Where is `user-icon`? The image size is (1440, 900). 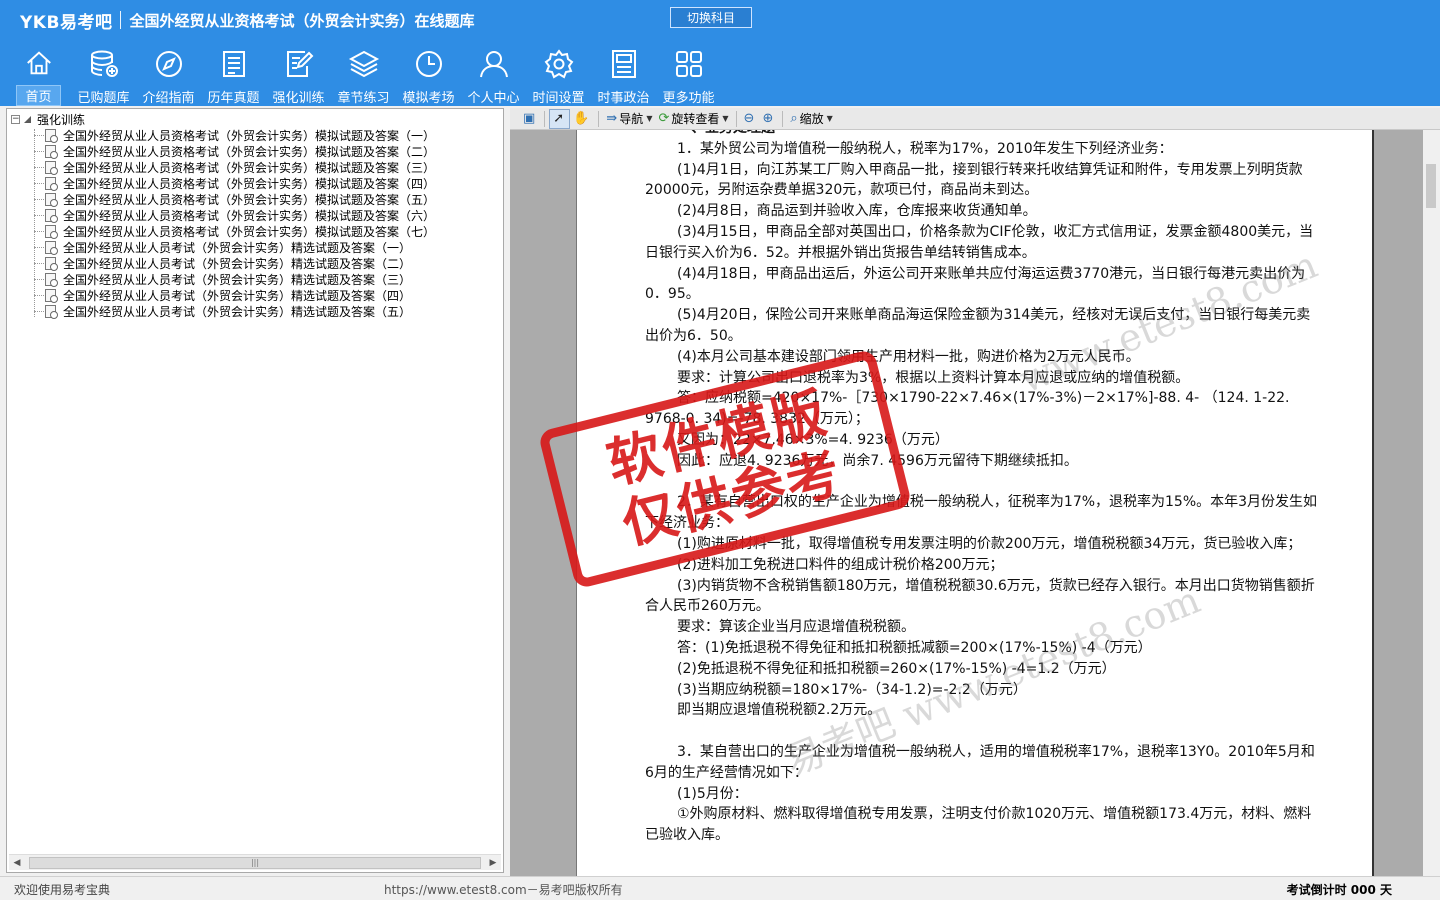 user-icon is located at coordinates (493, 64).